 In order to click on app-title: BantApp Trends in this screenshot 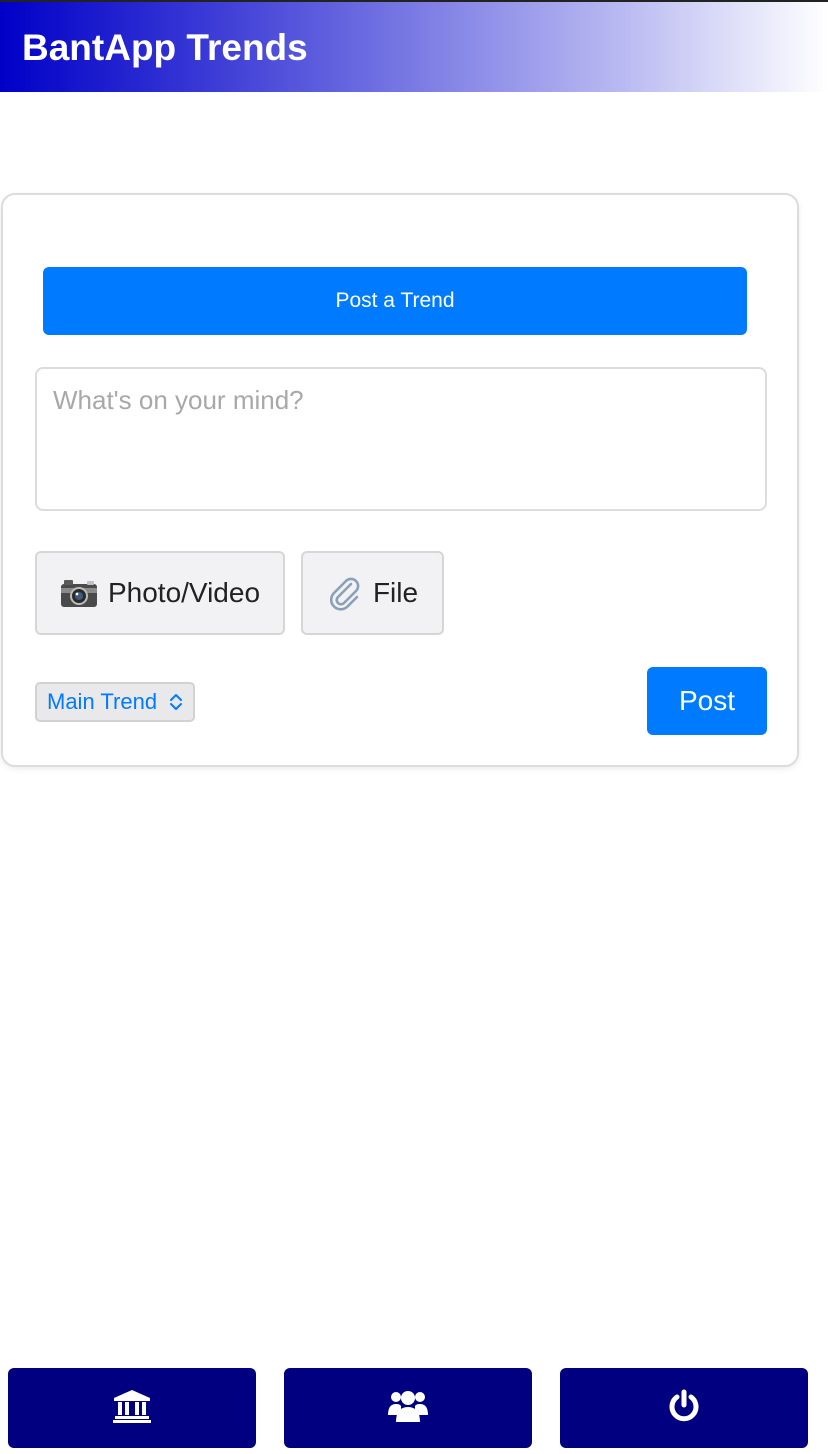, I will do `click(165, 47)`.